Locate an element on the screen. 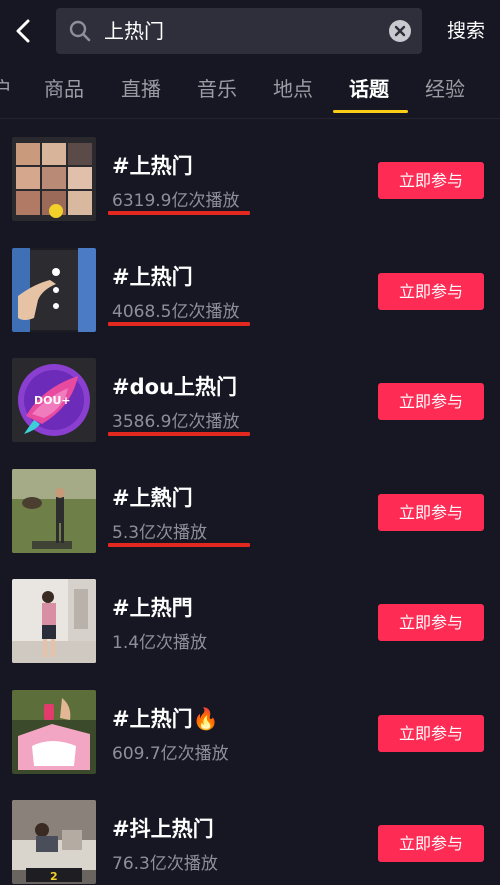  tab-live: 直播 is located at coordinates (141, 90).